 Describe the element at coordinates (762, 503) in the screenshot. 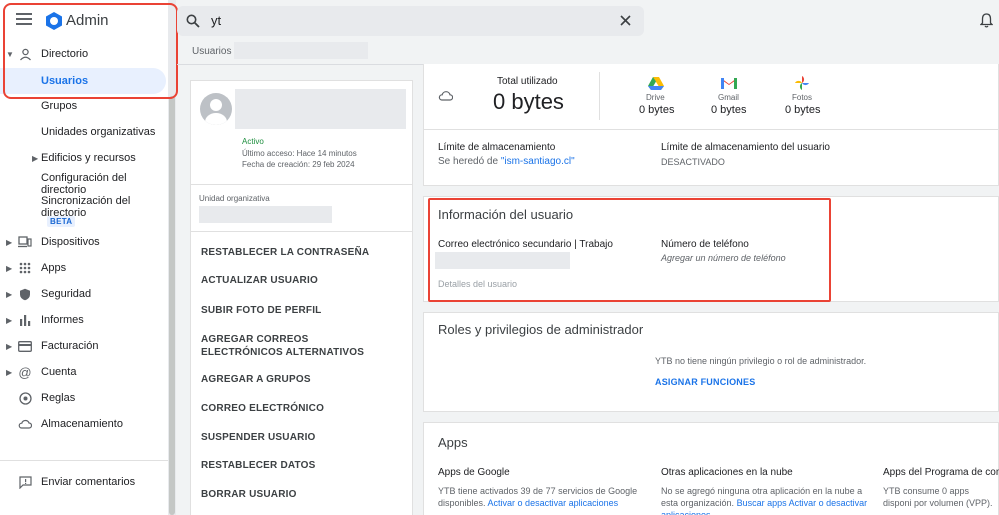

I see `find-apps-link: Buscar apps` at that location.